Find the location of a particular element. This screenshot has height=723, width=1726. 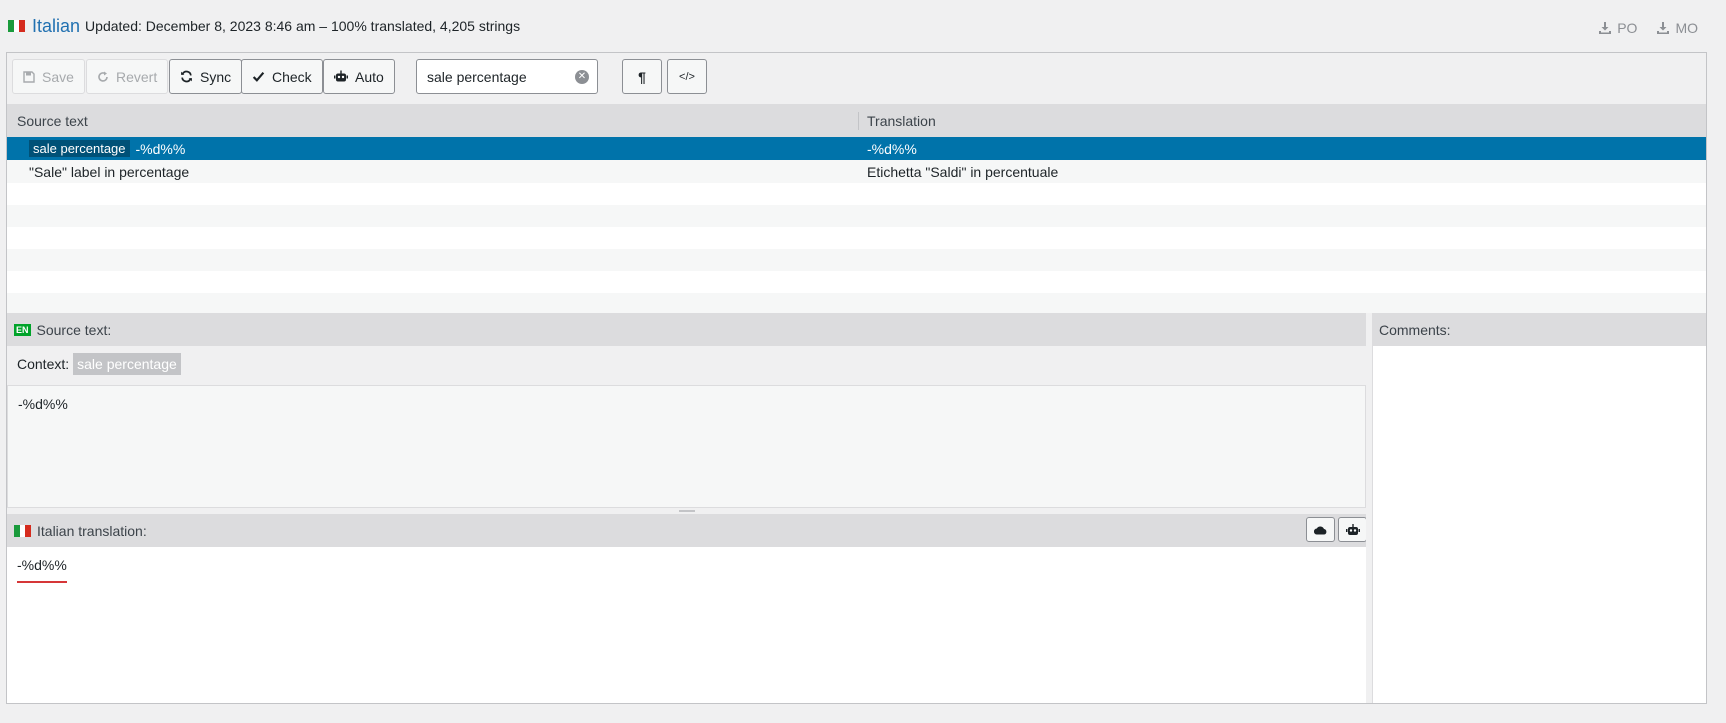

save-button: Save is located at coordinates (48, 76).